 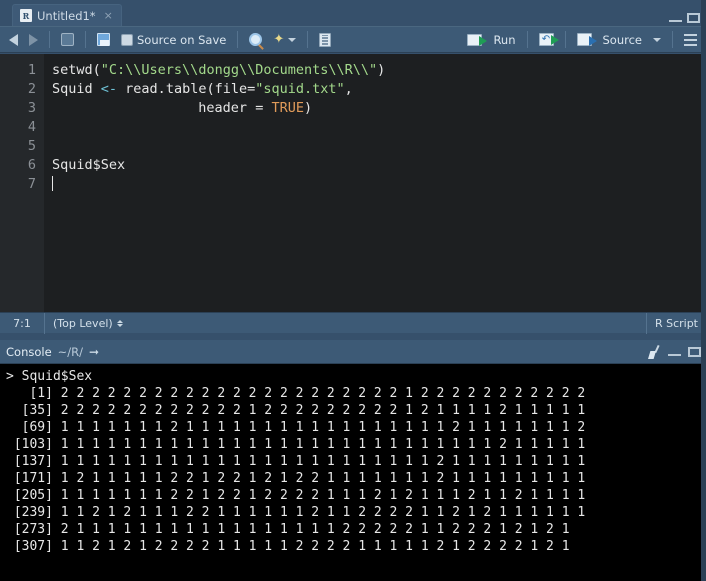 What do you see at coordinates (67, 15) in the screenshot?
I see `source-tab-untitled1: R Untitled1* ×` at bounding box center [67, 15].